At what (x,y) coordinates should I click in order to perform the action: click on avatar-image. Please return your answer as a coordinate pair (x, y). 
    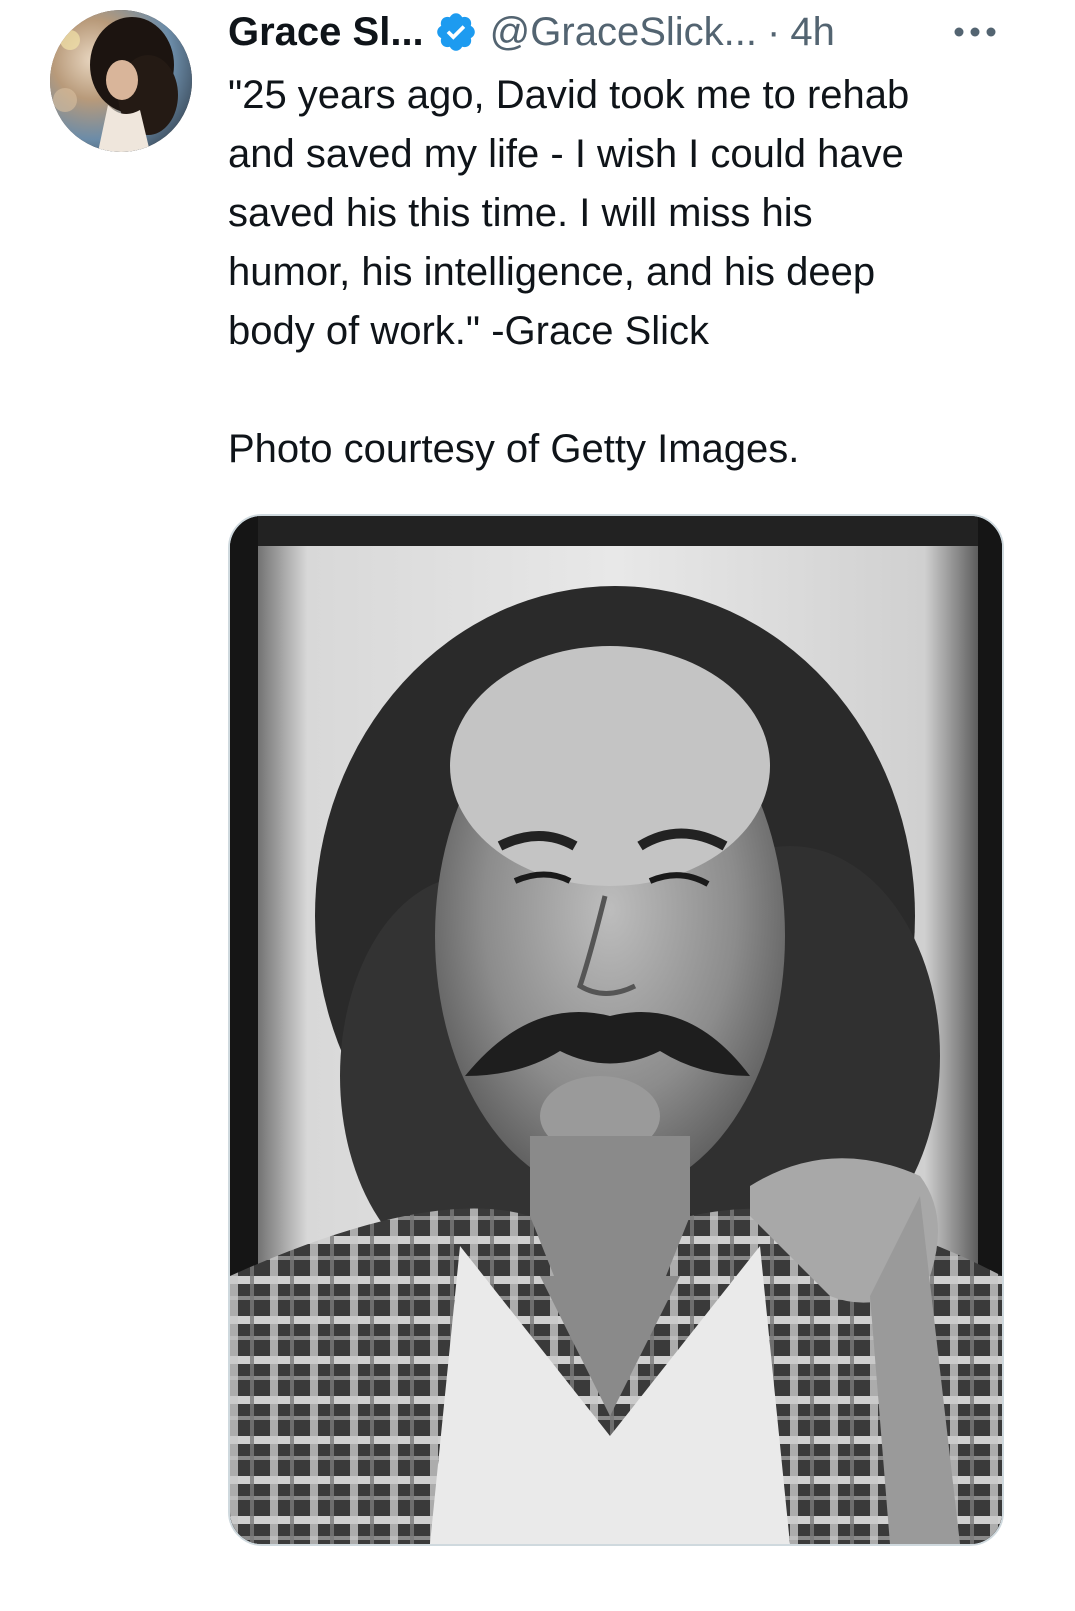
    Looking at the image, I should click on (121, 81).